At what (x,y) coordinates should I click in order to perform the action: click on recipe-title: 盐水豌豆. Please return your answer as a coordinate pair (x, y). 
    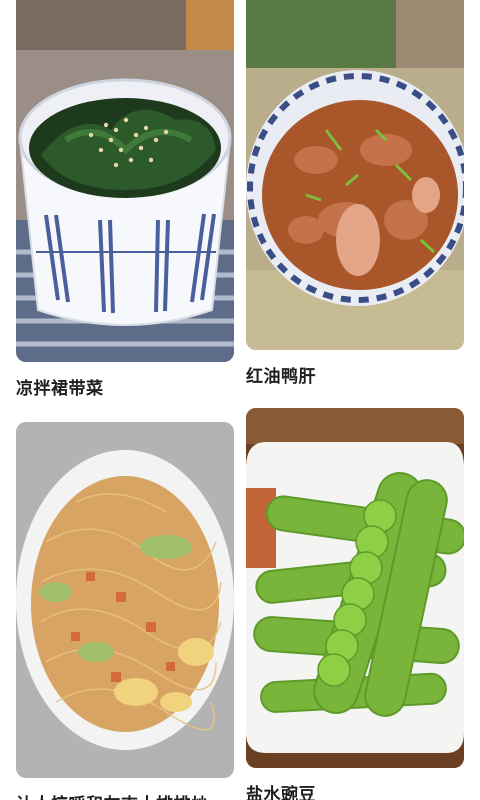
    Looking at the image, I should click on (355, 790).